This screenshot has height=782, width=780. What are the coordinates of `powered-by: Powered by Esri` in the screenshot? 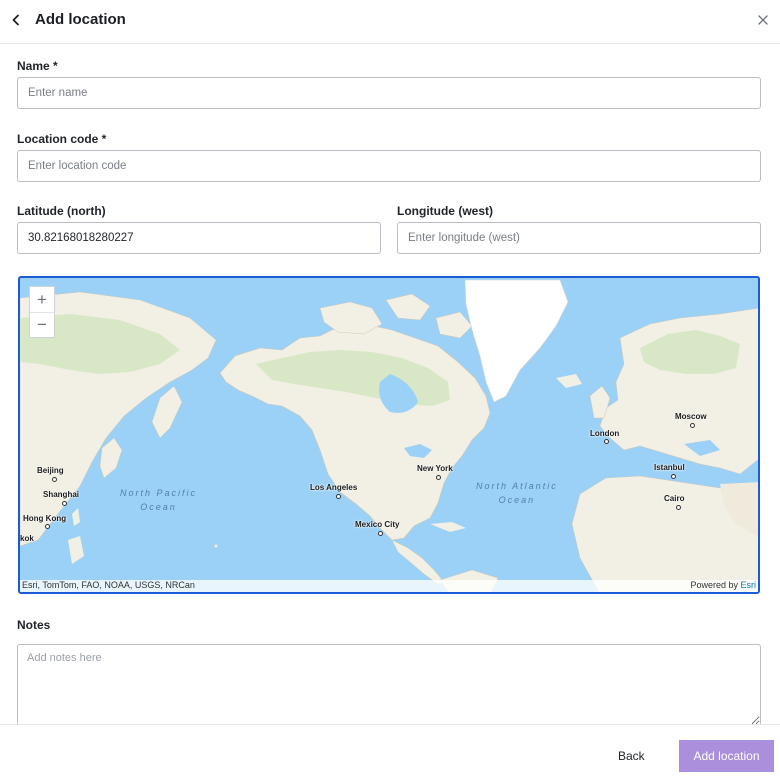 It's located at (723, 585).